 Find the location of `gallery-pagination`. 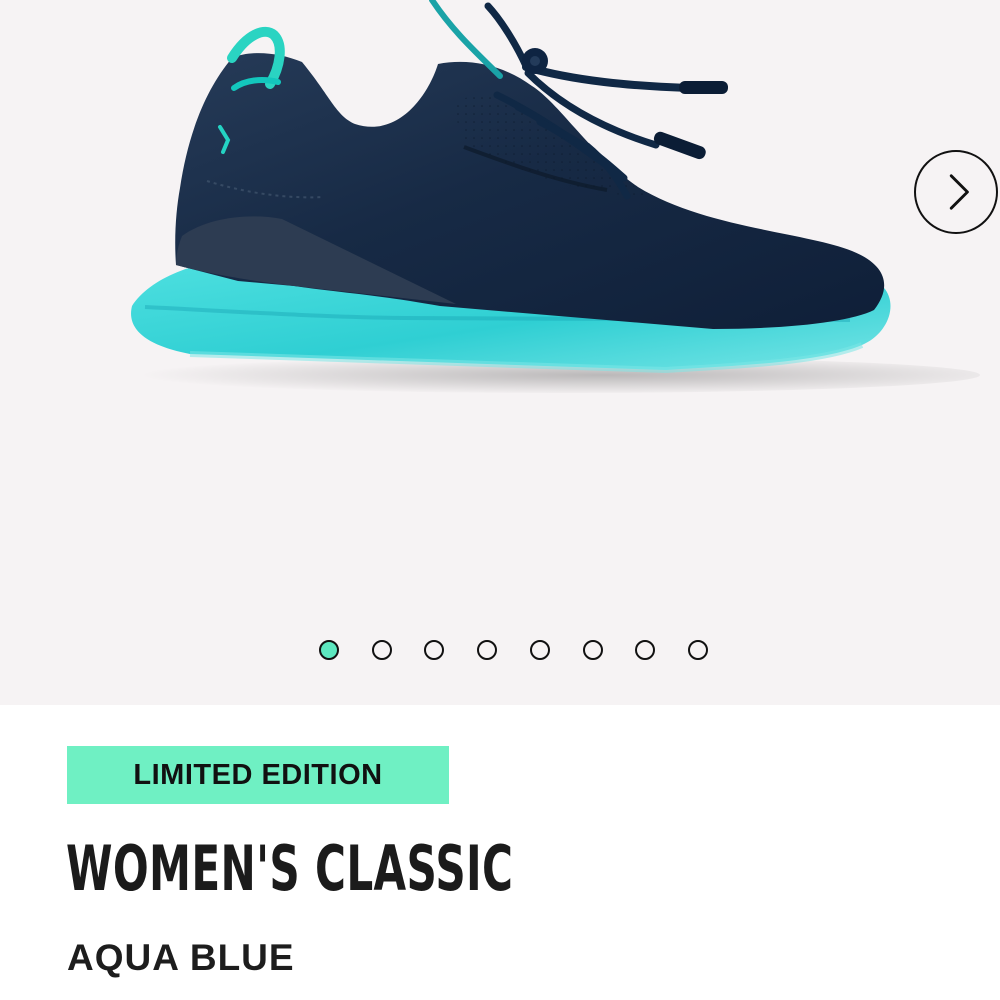

gallery-pagination is located at coordinates (500, 651).